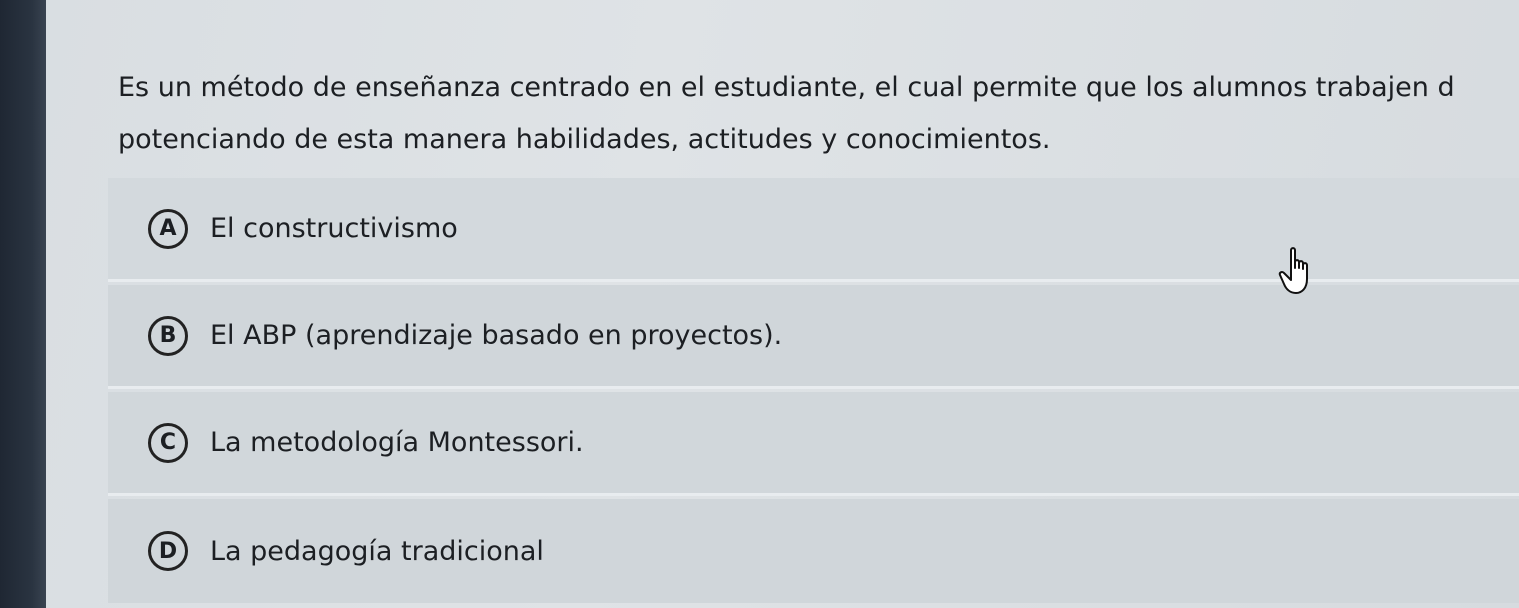  I want to click on option-letter-b: B, so click(168, 335).